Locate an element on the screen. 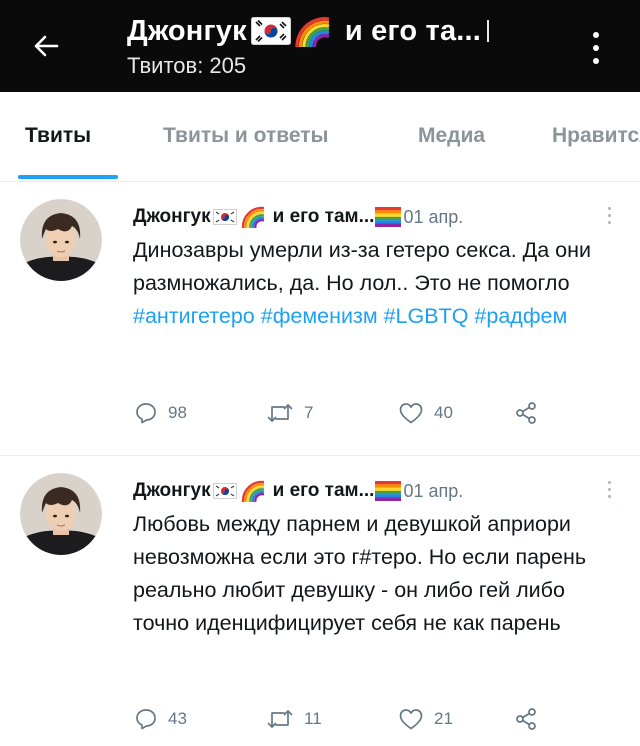 This screenshot has width=640, height=746. tab-media: Медиа is located at coordinates (451, 136).